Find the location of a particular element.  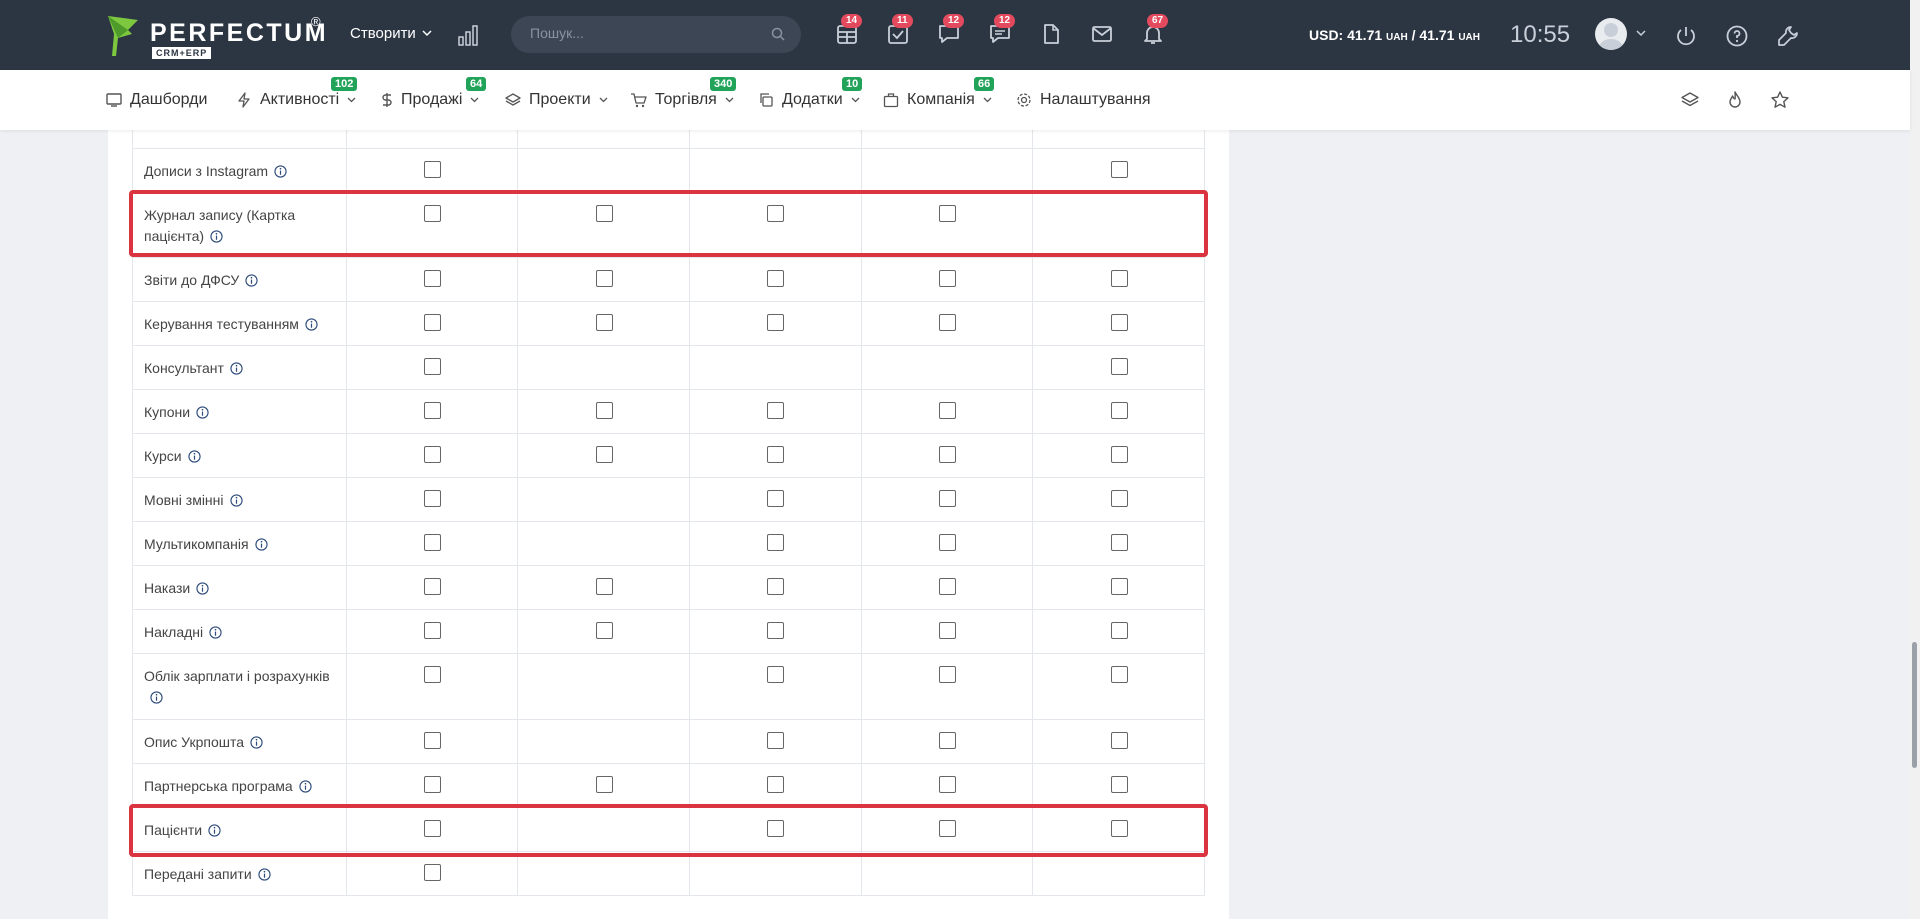

page-scrollbar is located at coordinates (1915, 459).